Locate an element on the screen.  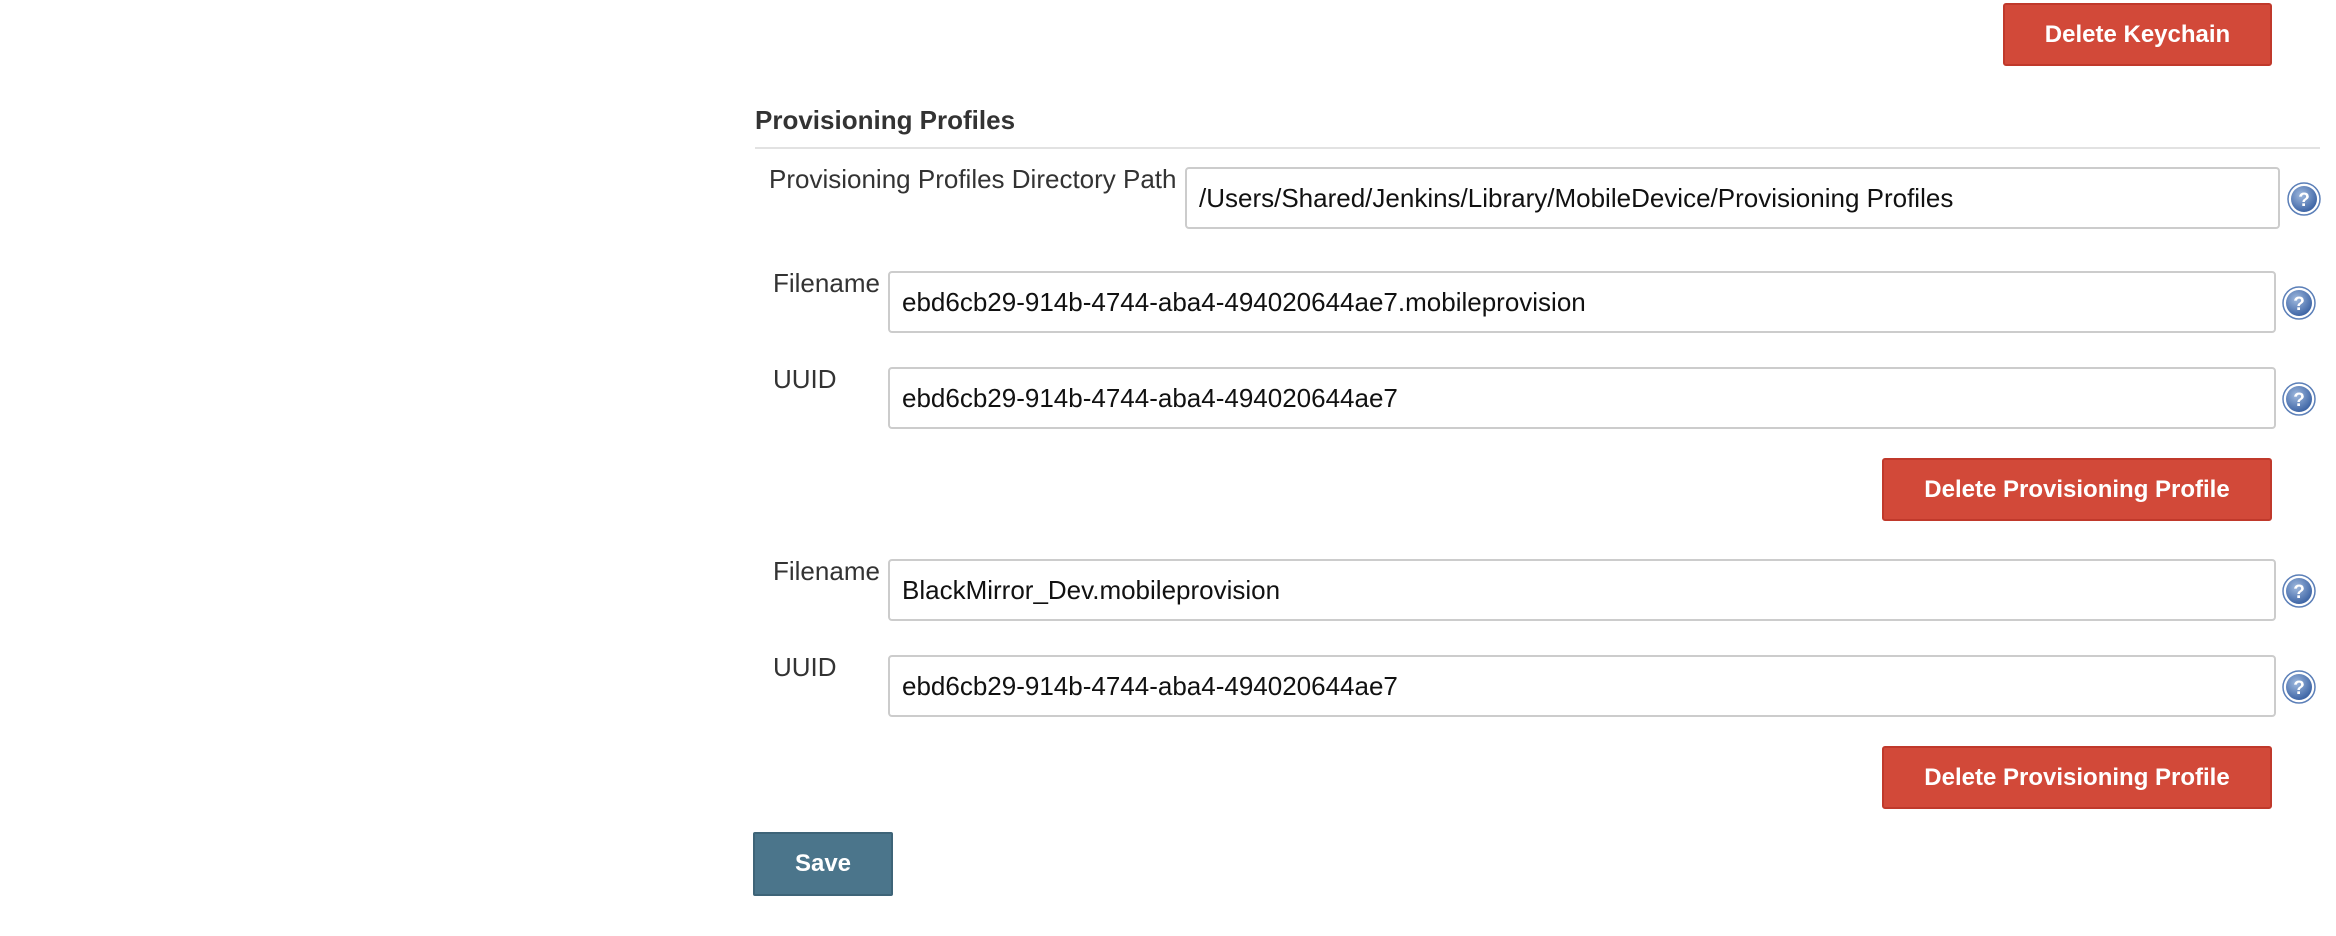
section-title: Provisioning Profiles is located at coordinates (885, 120).